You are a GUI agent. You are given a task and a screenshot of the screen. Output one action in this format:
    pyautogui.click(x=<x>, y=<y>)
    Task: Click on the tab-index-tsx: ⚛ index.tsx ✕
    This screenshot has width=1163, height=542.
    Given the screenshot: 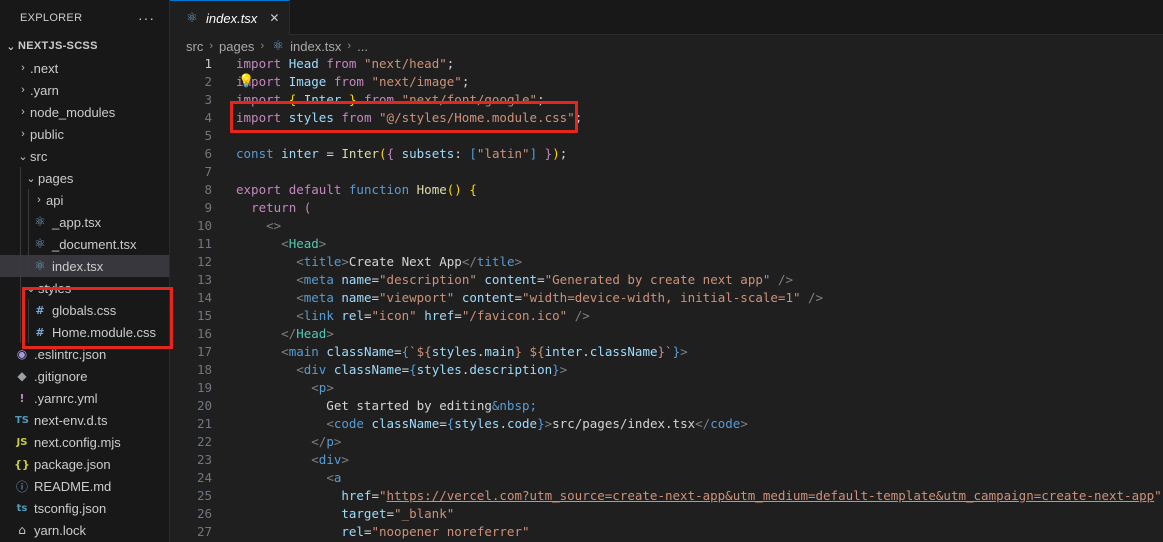 What is the action you would take?
    pyautogui.click(x=230, y=17)
    